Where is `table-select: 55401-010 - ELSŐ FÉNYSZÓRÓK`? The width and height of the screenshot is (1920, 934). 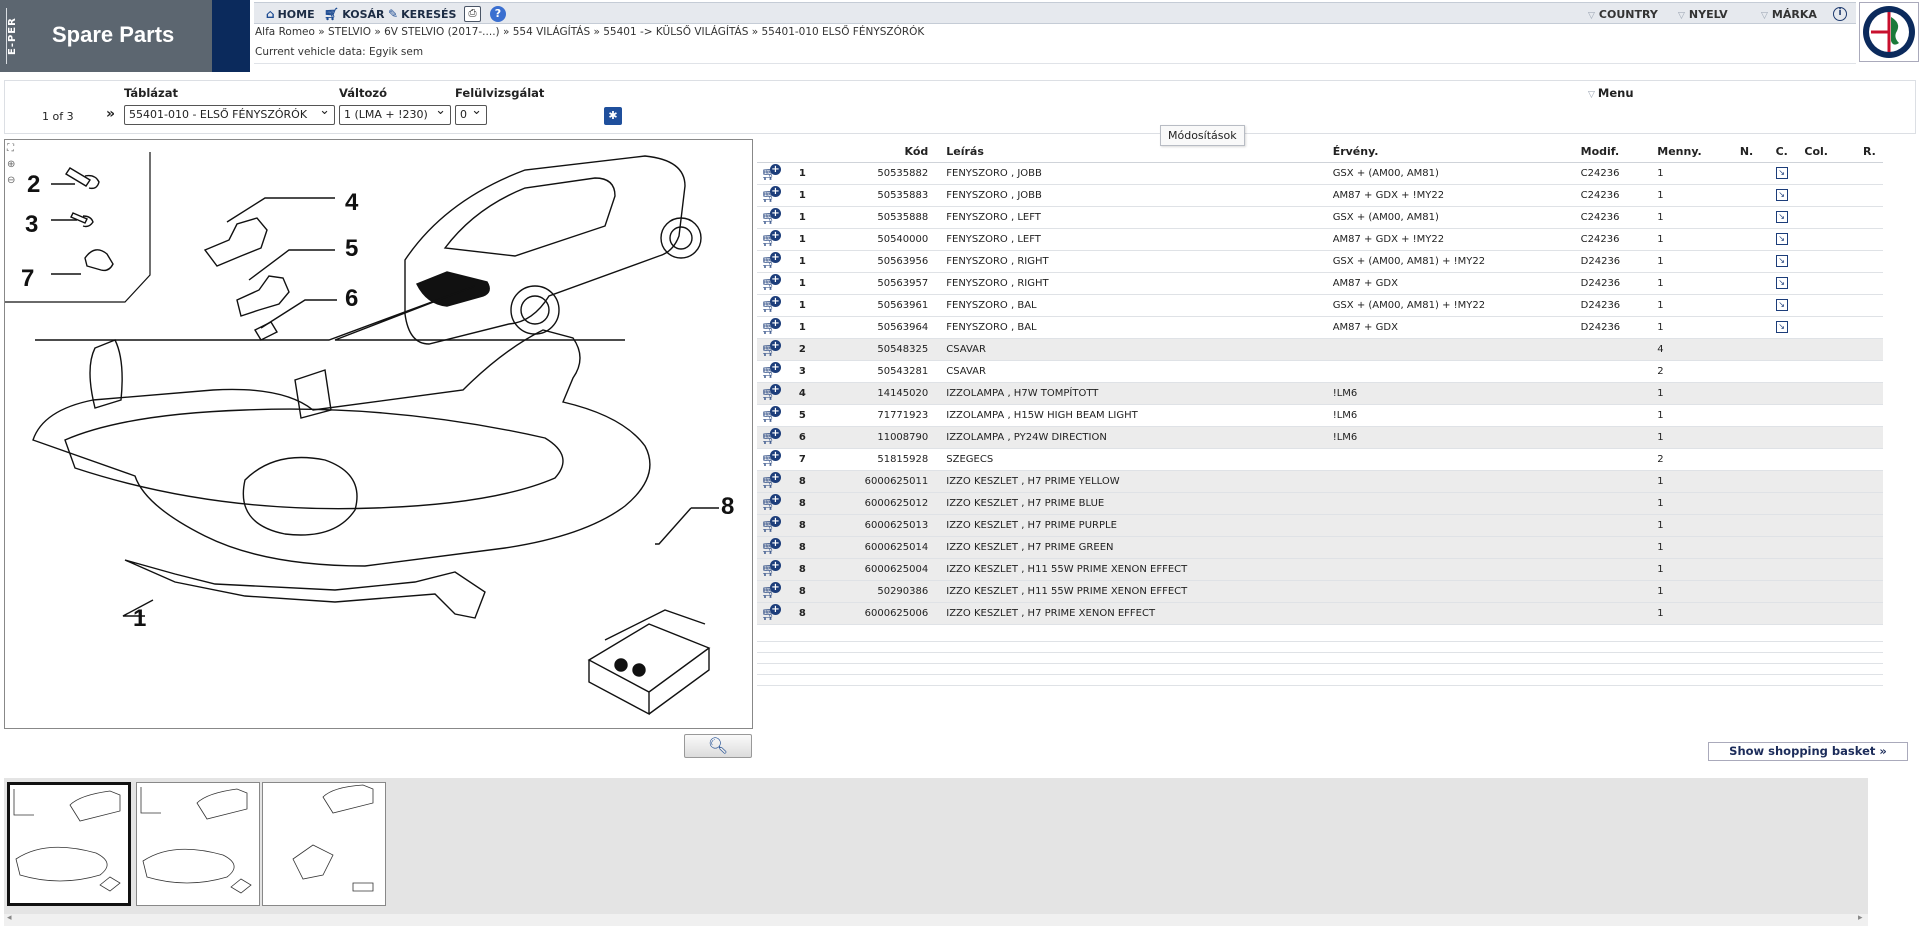
table-select: 55401-010 - ELSŐ FÉNYSZÓRÓK is located at coordinates (229, 115).